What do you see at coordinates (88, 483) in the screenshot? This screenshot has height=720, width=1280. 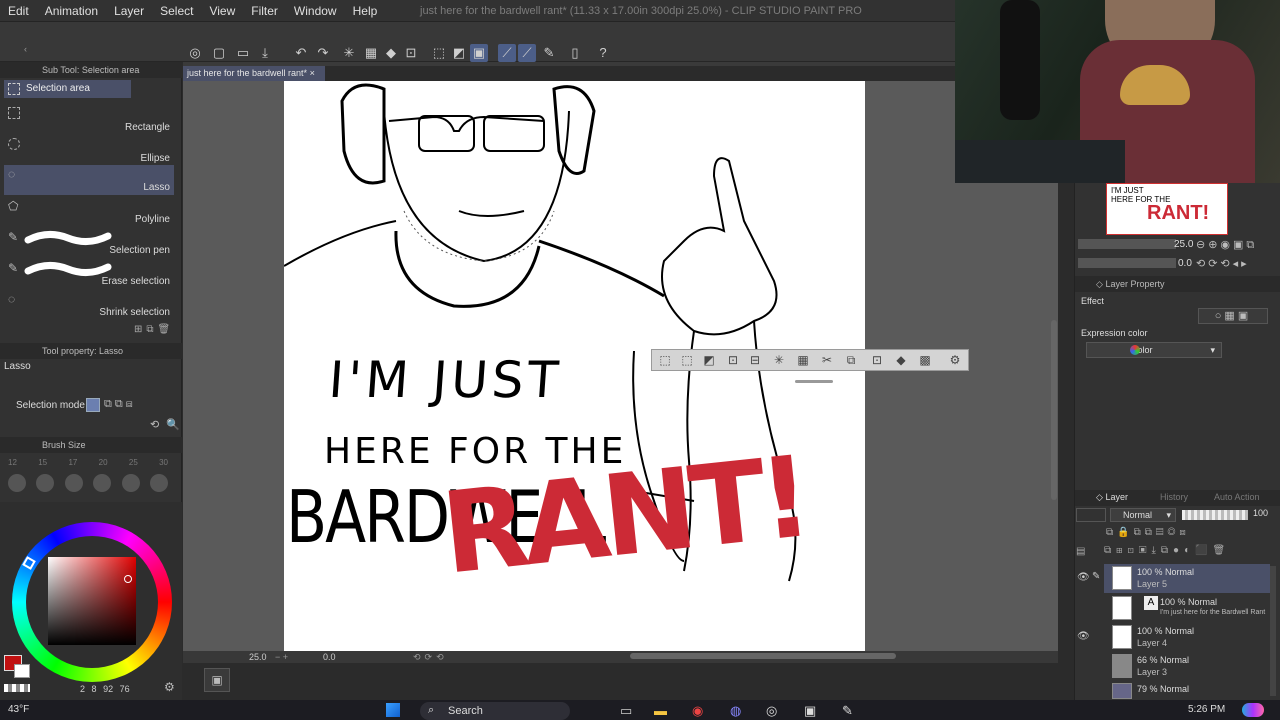 I see `brush-size-swatches` at bounding box center [88, 483].